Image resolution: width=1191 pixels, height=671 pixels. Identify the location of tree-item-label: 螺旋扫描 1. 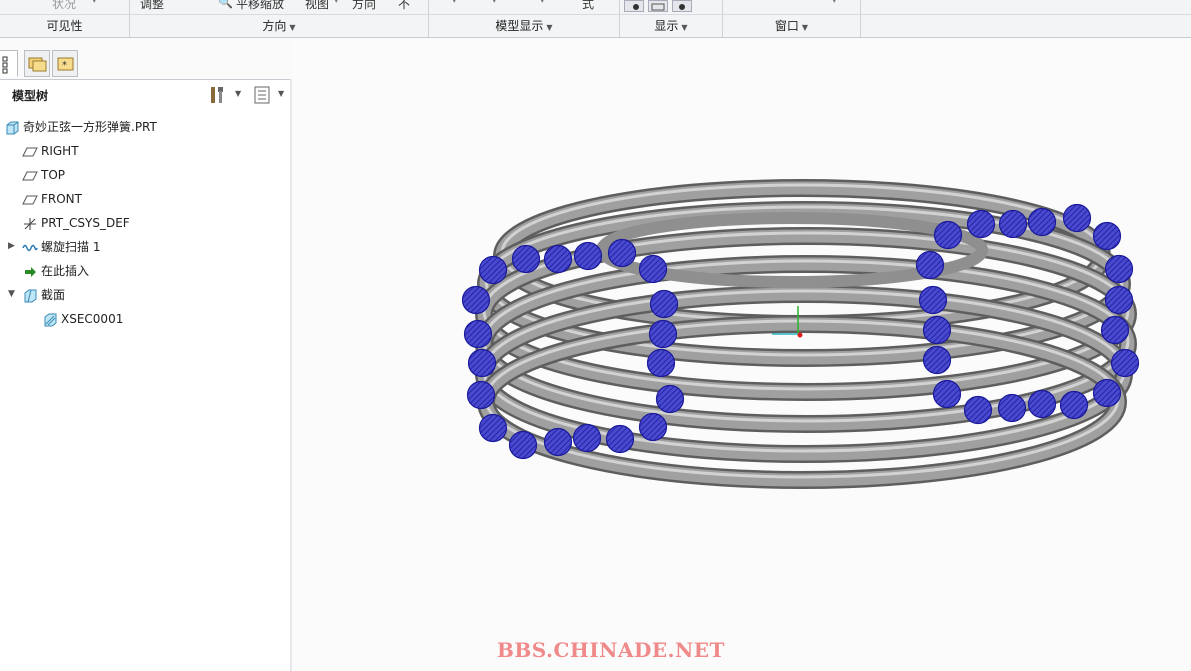
(71, 247).